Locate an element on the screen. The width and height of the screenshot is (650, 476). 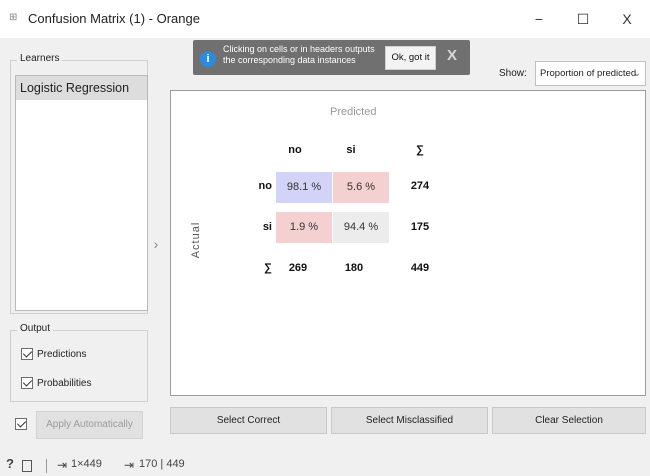
show-select-value: Proportion of predicted is located at coordinates (588, 73).